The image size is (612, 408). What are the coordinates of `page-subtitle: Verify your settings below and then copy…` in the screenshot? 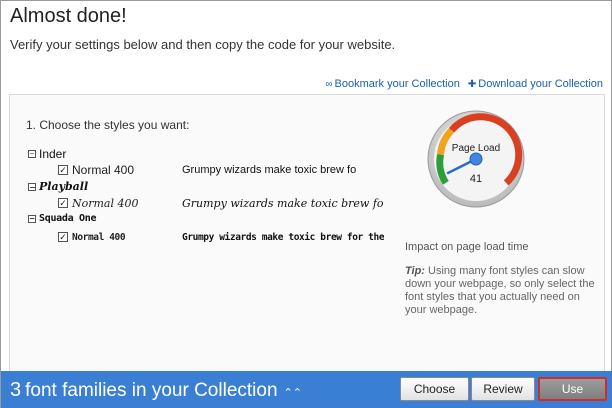 It's located at (203, 44).